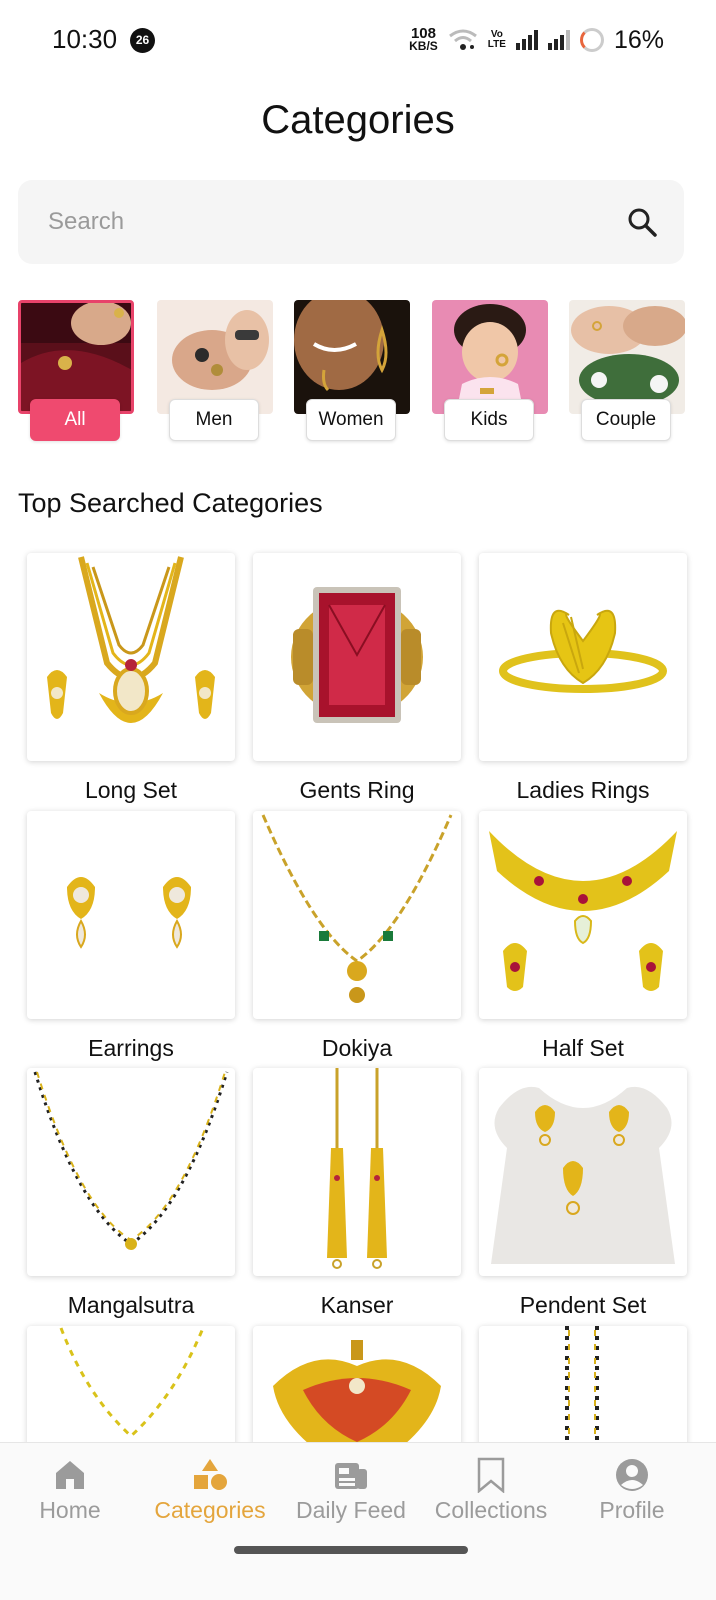 The image size is (716, 1600). Describe the element at coordinates (131, 1048) in the screenshot. I see `category-label: Earrings` at that location.